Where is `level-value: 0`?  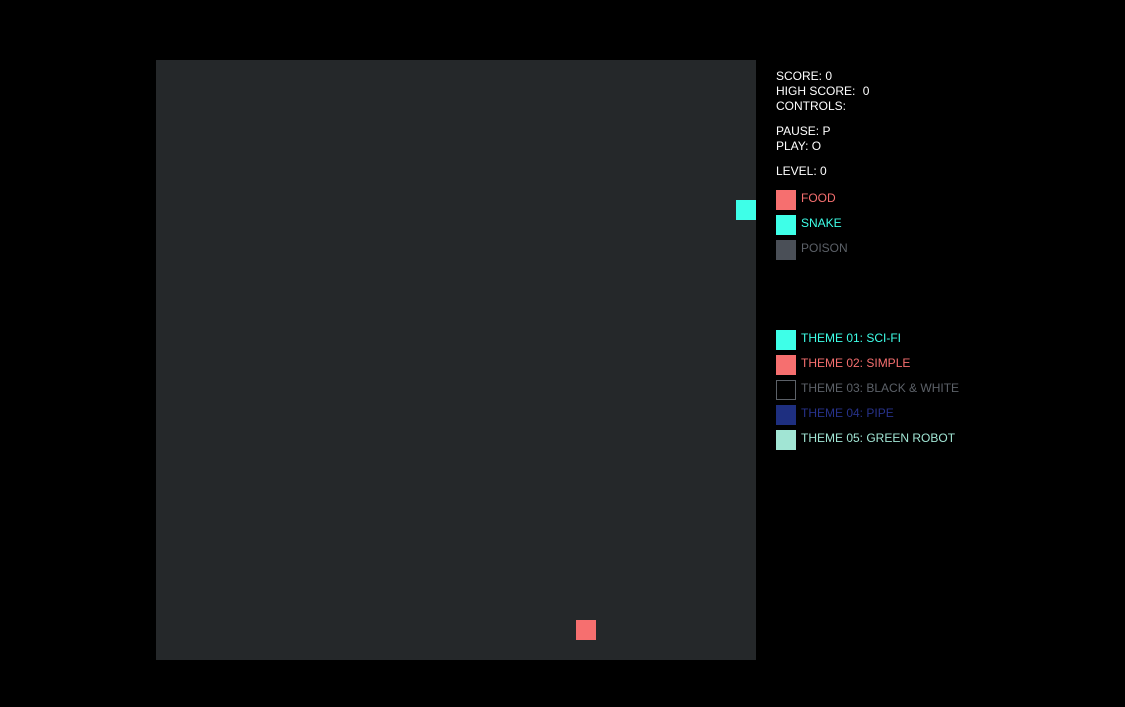
level-value: 0 is located at coordinates (823, 171).